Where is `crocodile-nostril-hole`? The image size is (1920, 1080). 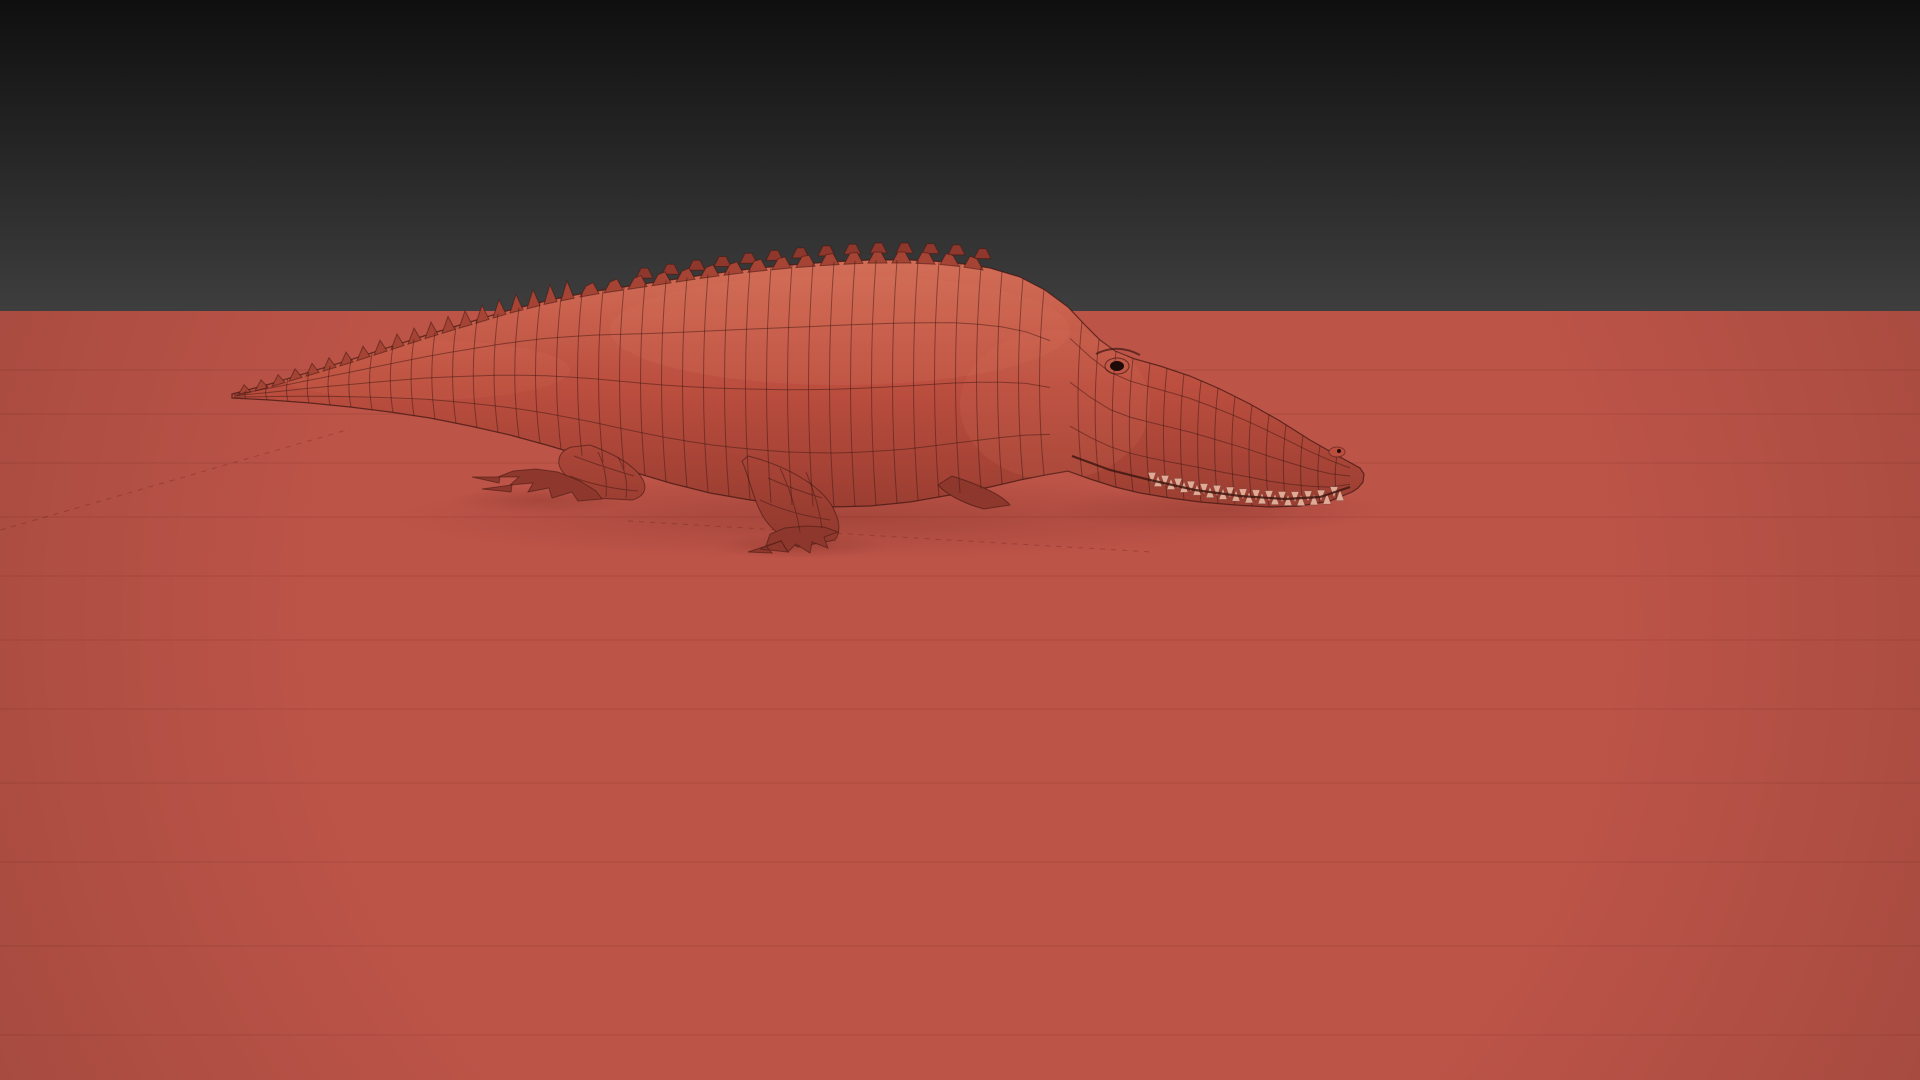
crocodile-nostril-hole is located at coordinates (1339, 451).